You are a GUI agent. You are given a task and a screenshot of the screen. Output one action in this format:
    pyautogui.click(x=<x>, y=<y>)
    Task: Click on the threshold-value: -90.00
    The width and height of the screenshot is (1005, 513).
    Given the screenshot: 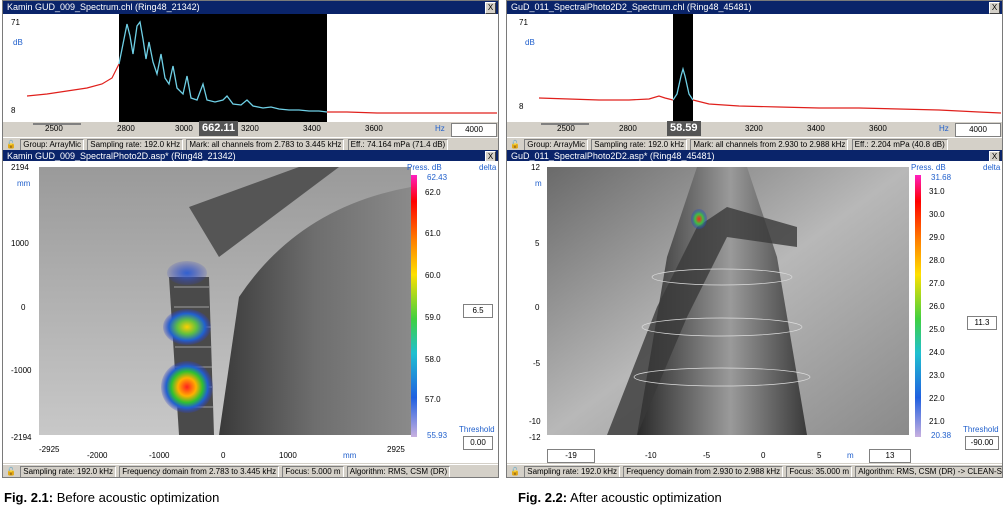 What is the action you would take?
    pyautogui.click(x=982, y=442)
    